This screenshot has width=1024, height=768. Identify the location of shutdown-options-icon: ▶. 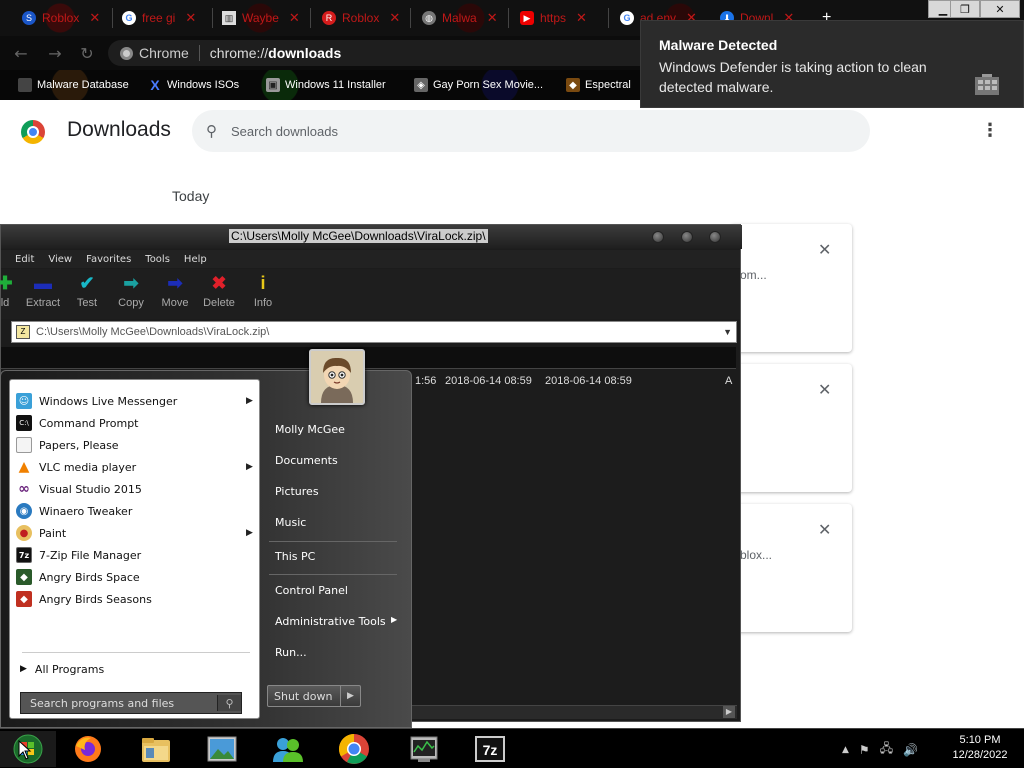
(350, 696).